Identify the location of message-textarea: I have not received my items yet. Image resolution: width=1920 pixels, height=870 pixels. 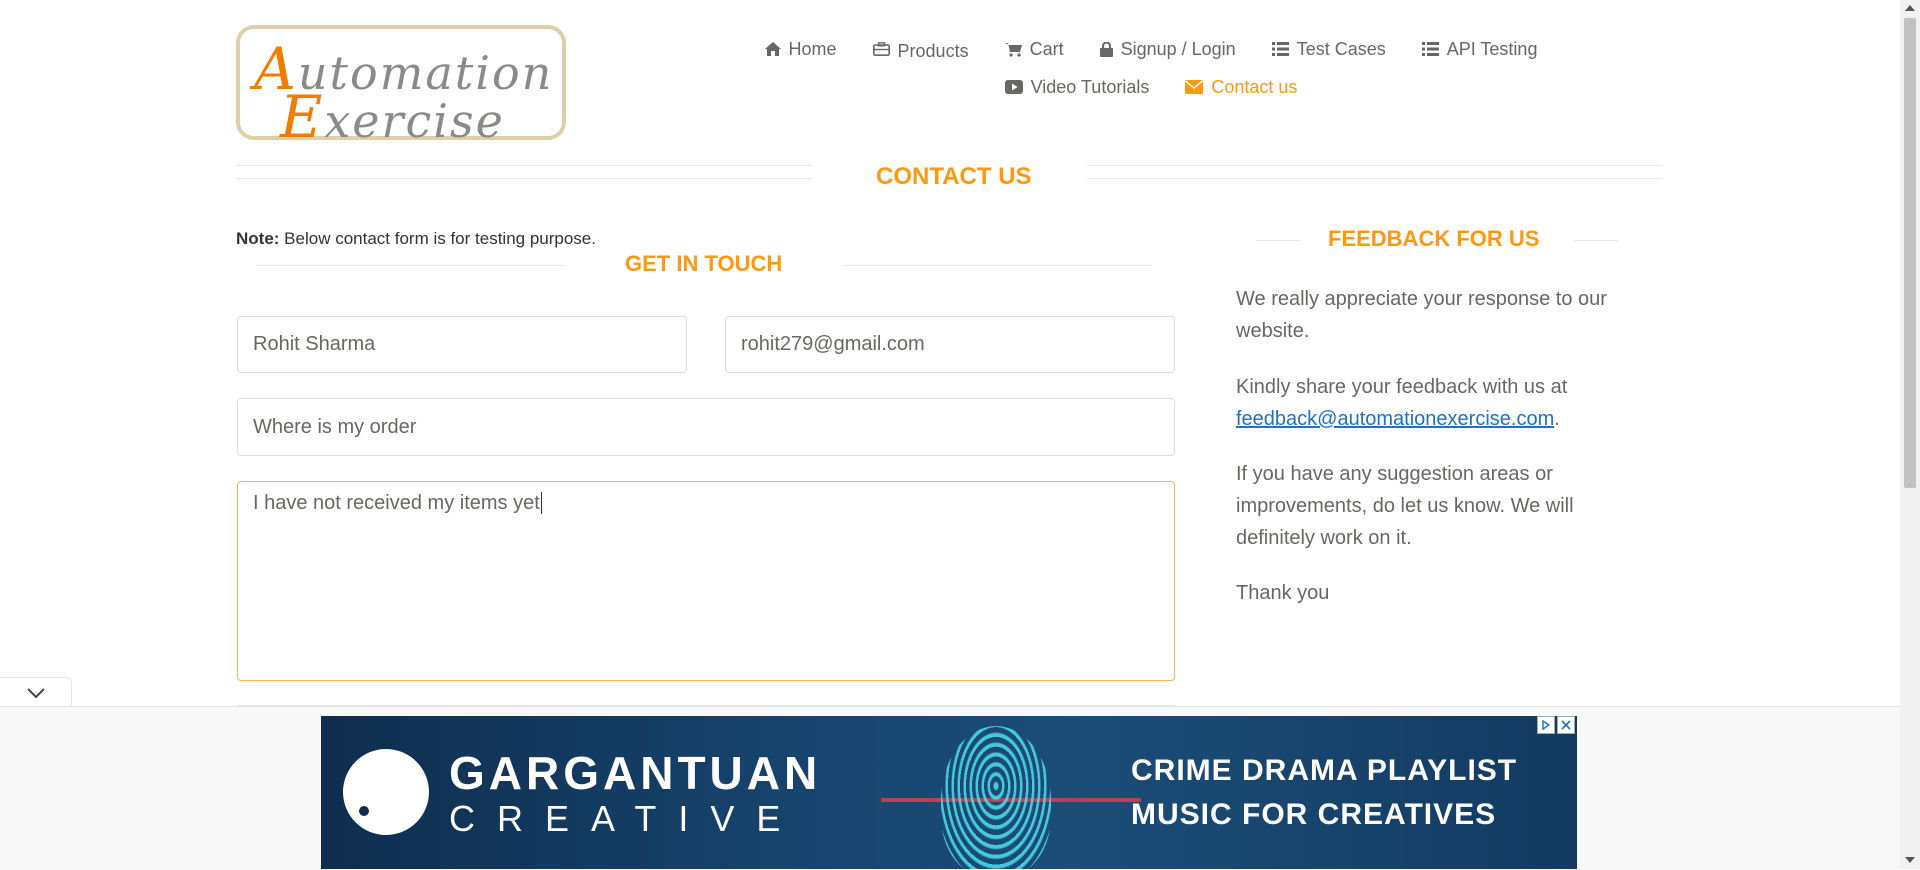
(706, 581).